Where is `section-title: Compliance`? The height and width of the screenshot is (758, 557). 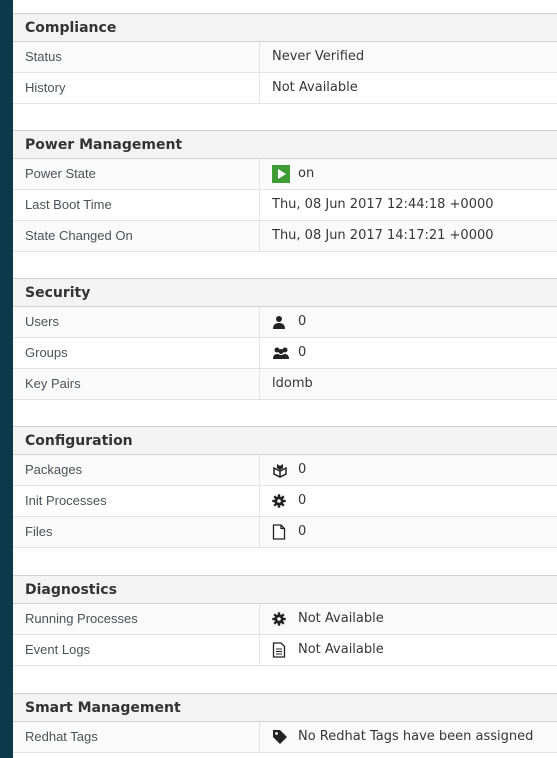
section-title: Compliance is located at coordinates (285, 27).